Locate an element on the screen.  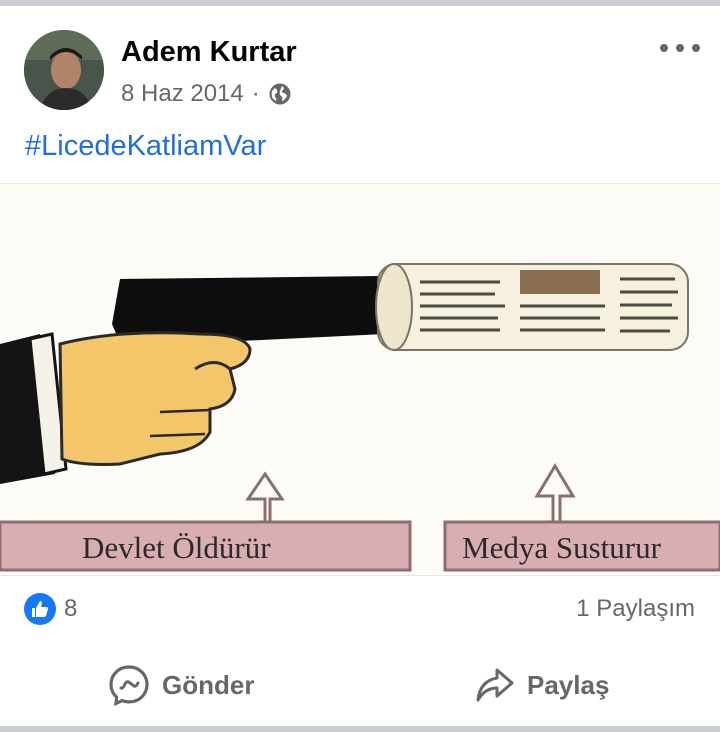
bottom-divider is located at coordinates (360, 729).